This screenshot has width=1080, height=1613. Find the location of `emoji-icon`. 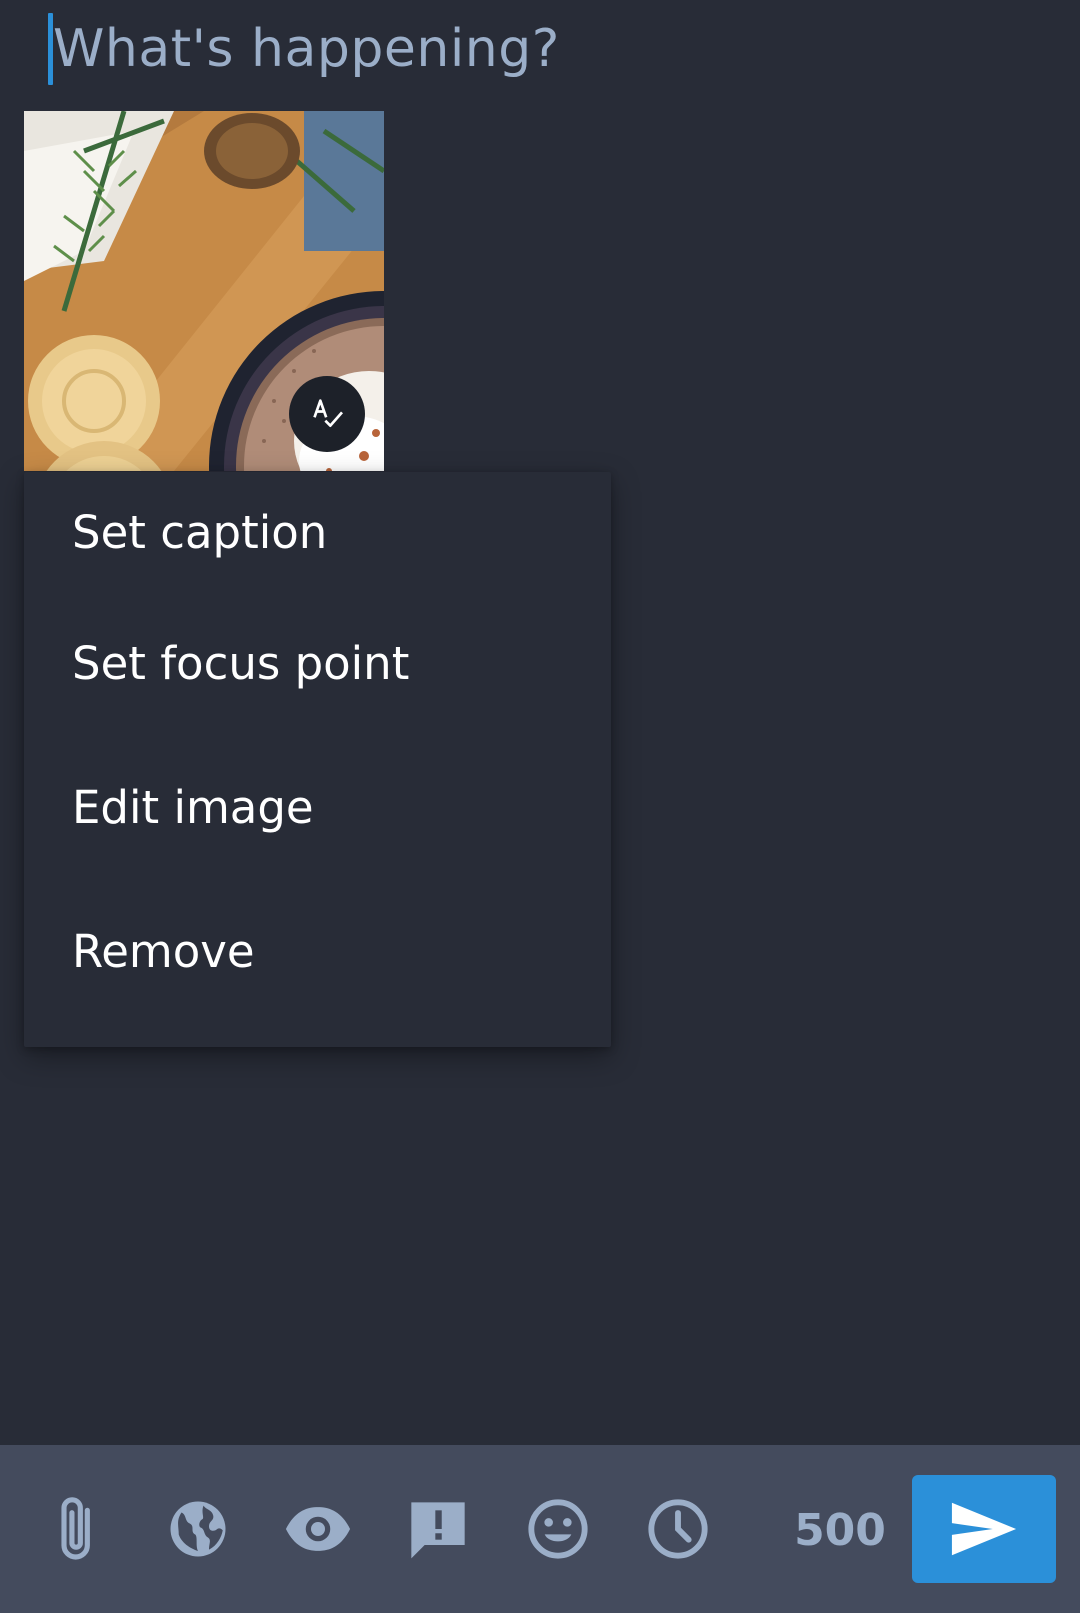

emoji-icon is located at coordinates (558, 1529).